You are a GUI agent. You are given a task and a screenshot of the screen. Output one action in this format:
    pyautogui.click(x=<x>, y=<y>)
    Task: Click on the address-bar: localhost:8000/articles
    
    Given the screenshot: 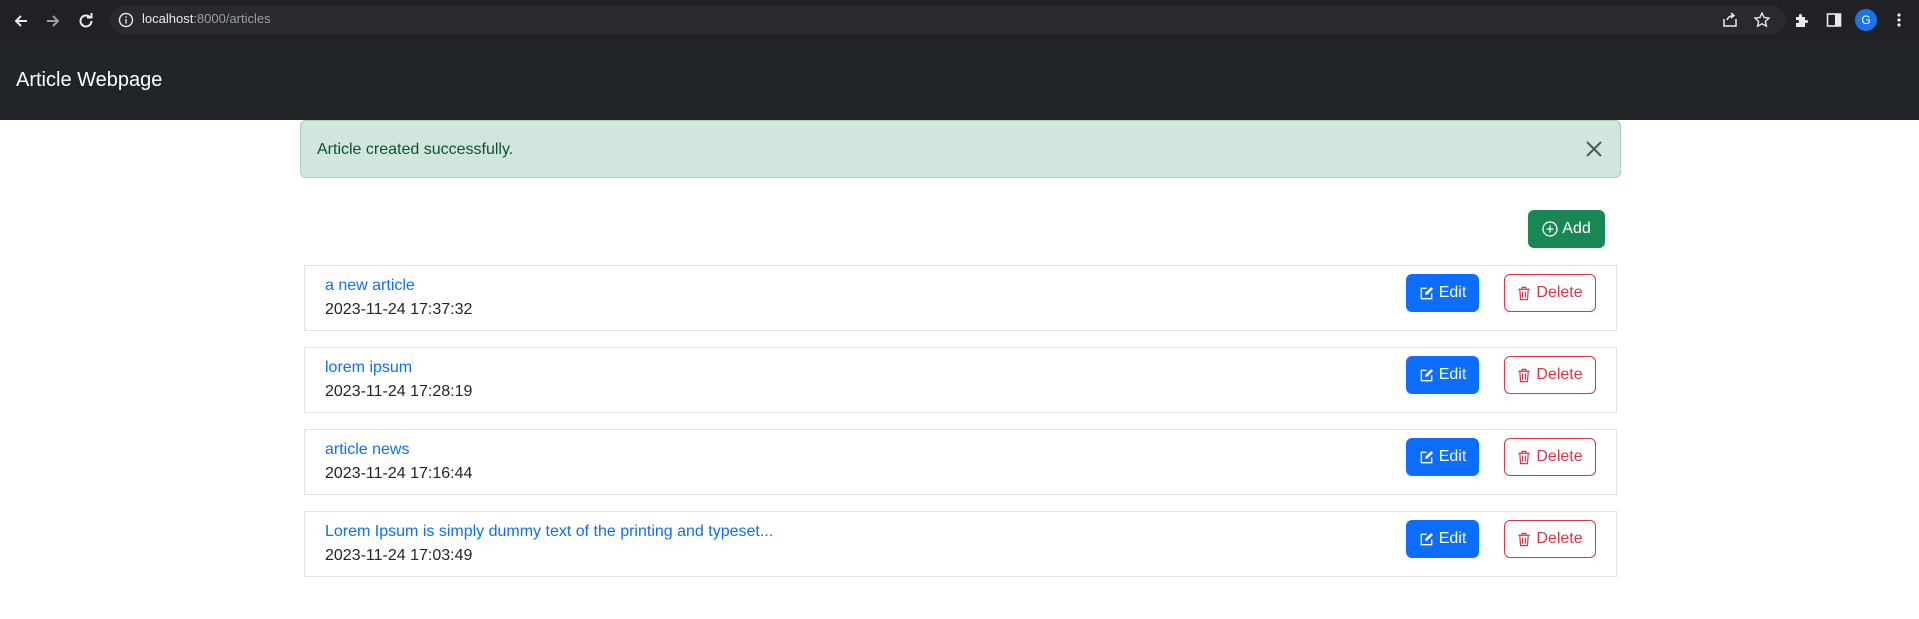 What is the action you would take?
    pyautogui.click(x=948, y=20)
    